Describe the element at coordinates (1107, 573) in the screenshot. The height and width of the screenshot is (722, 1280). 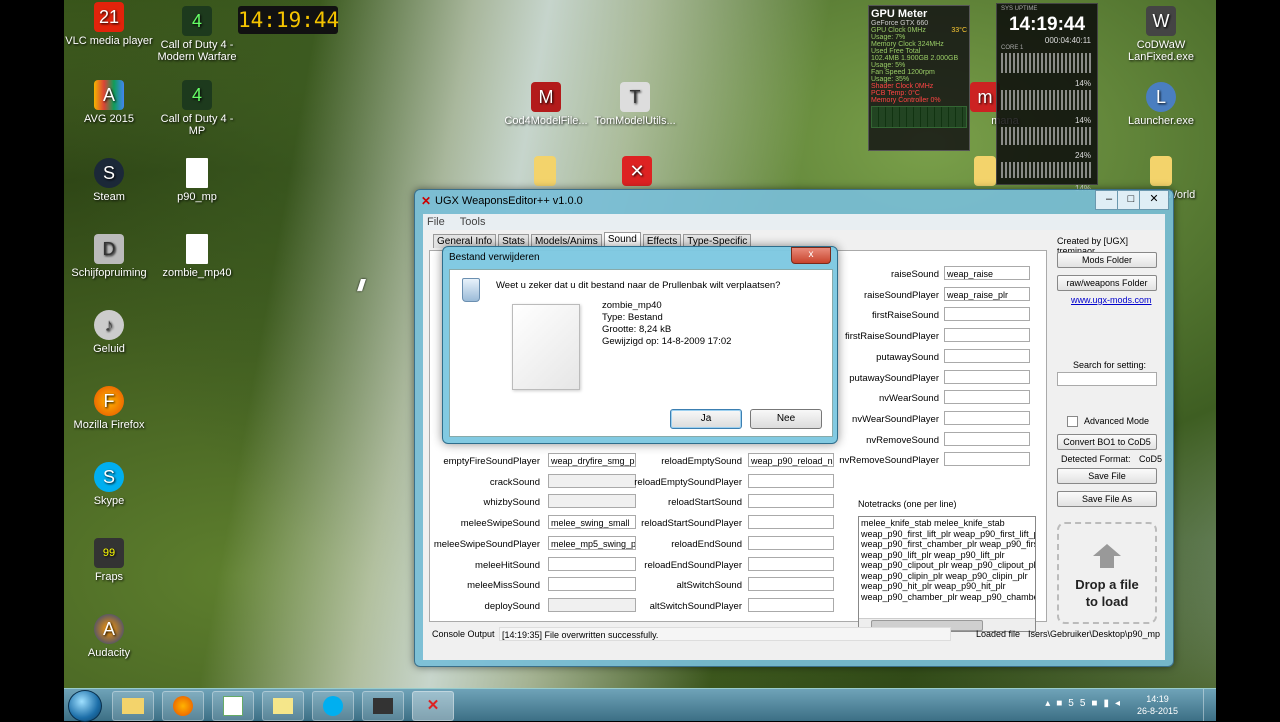
I see `drop-file-zone: Drop a file to load` at that location.